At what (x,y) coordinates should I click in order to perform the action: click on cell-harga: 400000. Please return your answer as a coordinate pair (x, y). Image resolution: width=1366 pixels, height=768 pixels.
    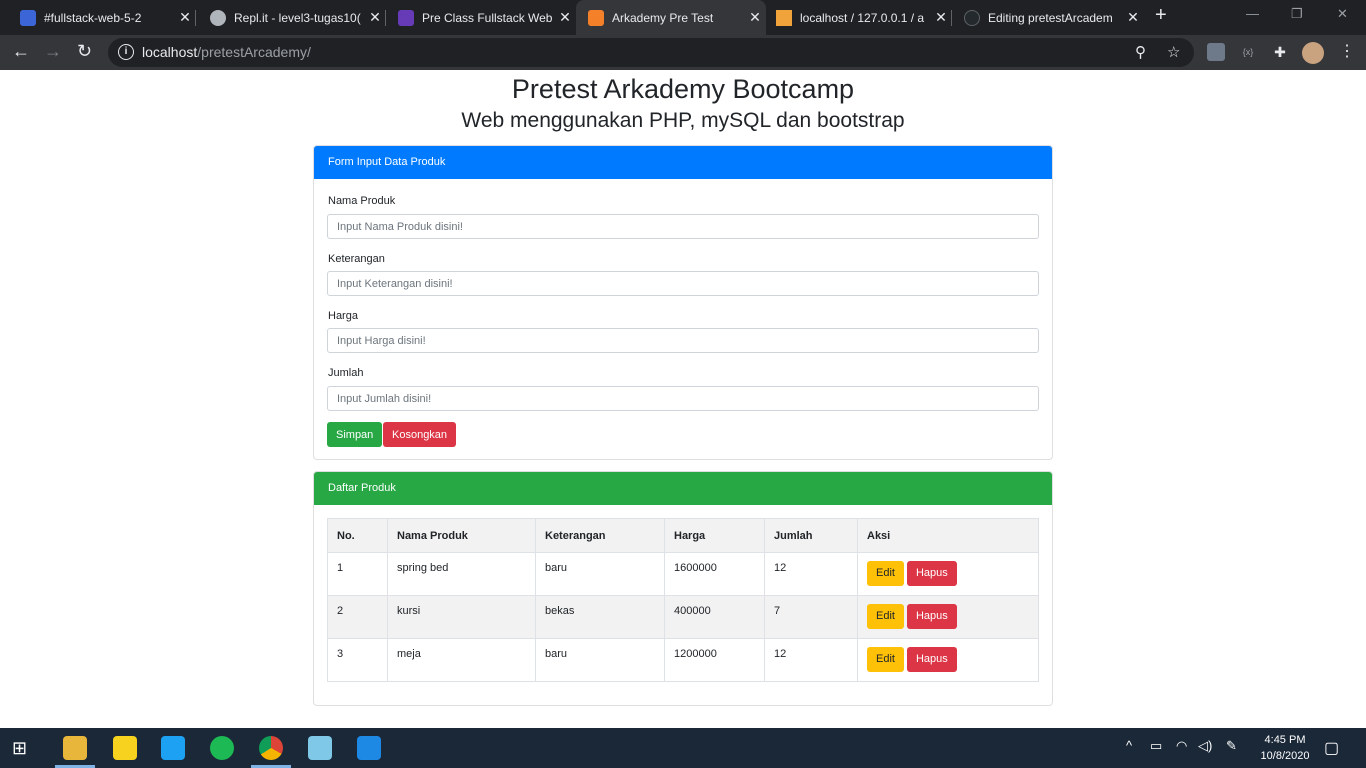
    Looking at the image, I should click on (714, 617).